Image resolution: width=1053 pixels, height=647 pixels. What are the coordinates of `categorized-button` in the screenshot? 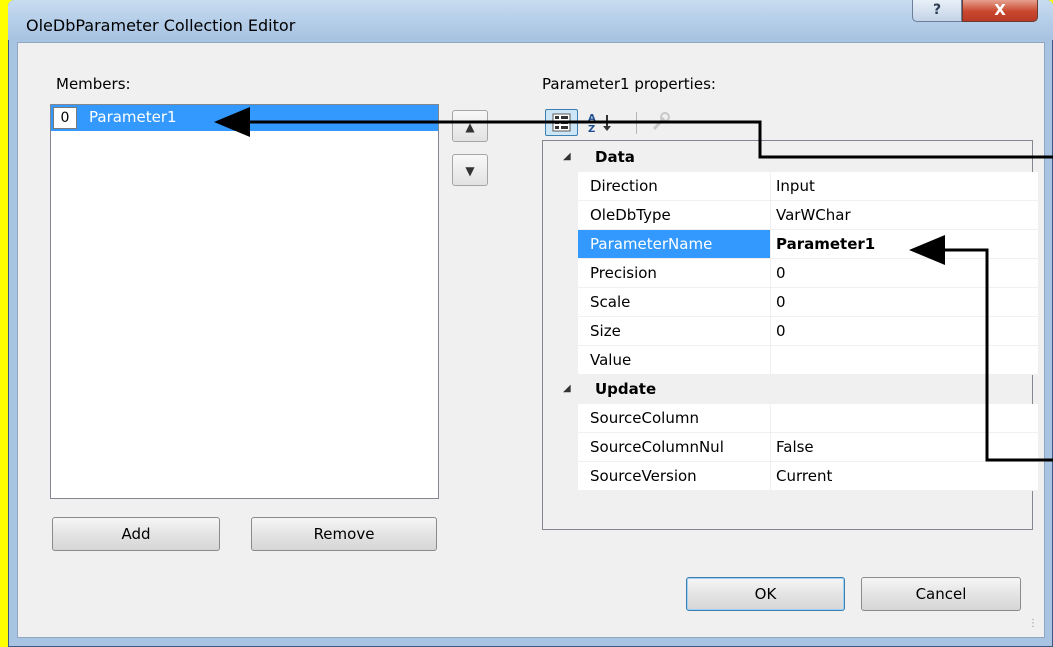 It's located at (561, 122).